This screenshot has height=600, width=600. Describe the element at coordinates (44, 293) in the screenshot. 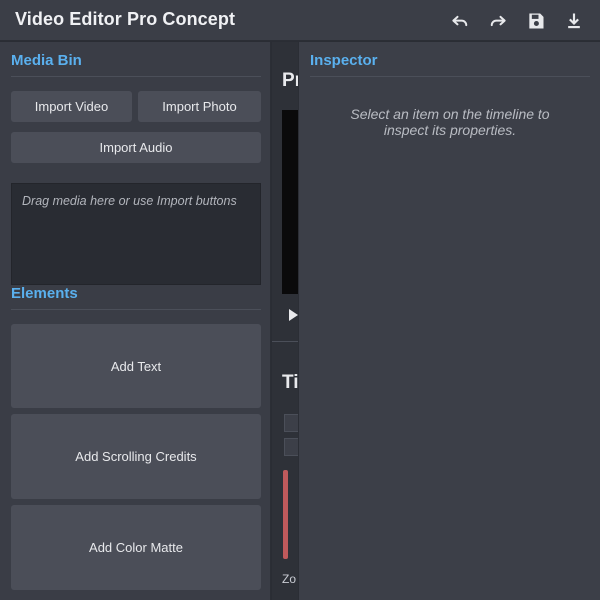

I see `elements-title: Elements` at that location.